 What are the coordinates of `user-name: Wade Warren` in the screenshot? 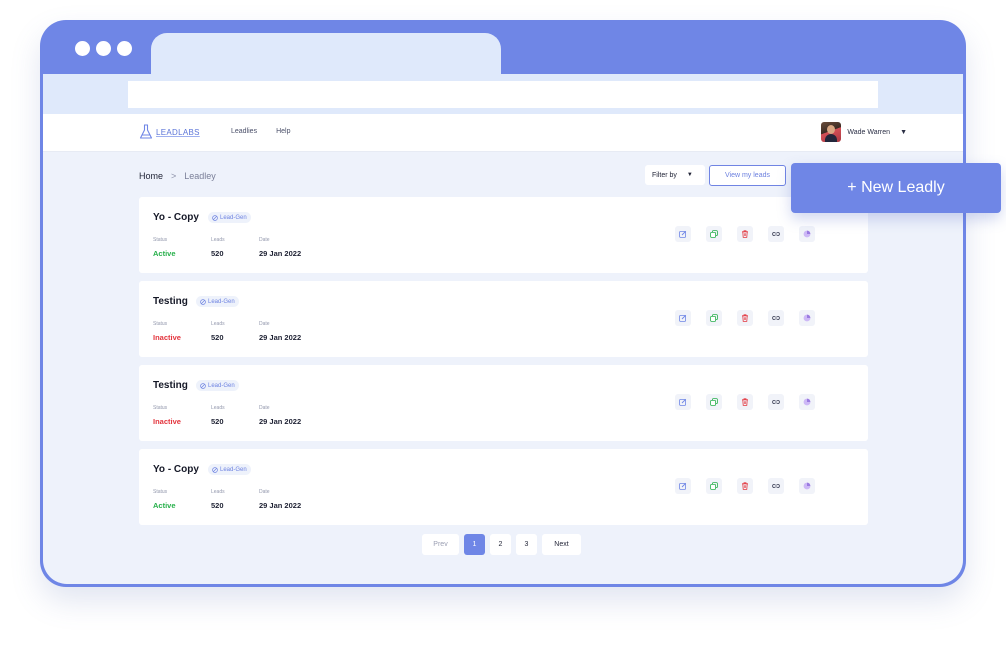 It's located at (869, 132).